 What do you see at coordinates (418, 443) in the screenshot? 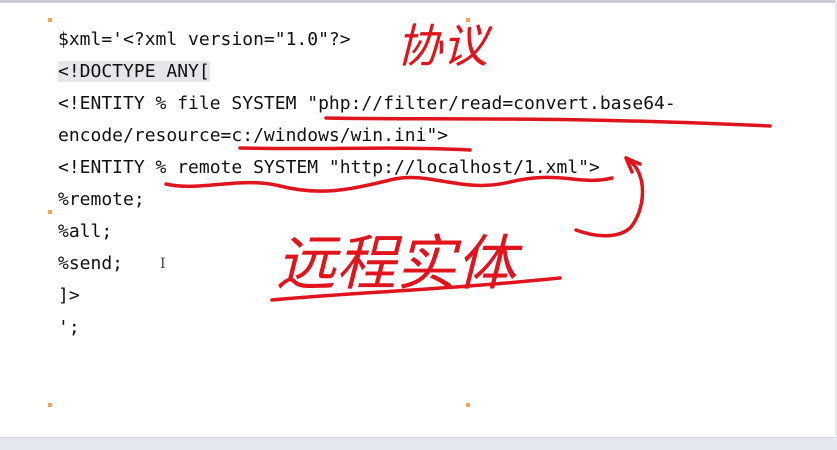
I see `status-bar` at bounding box center [418, 443].